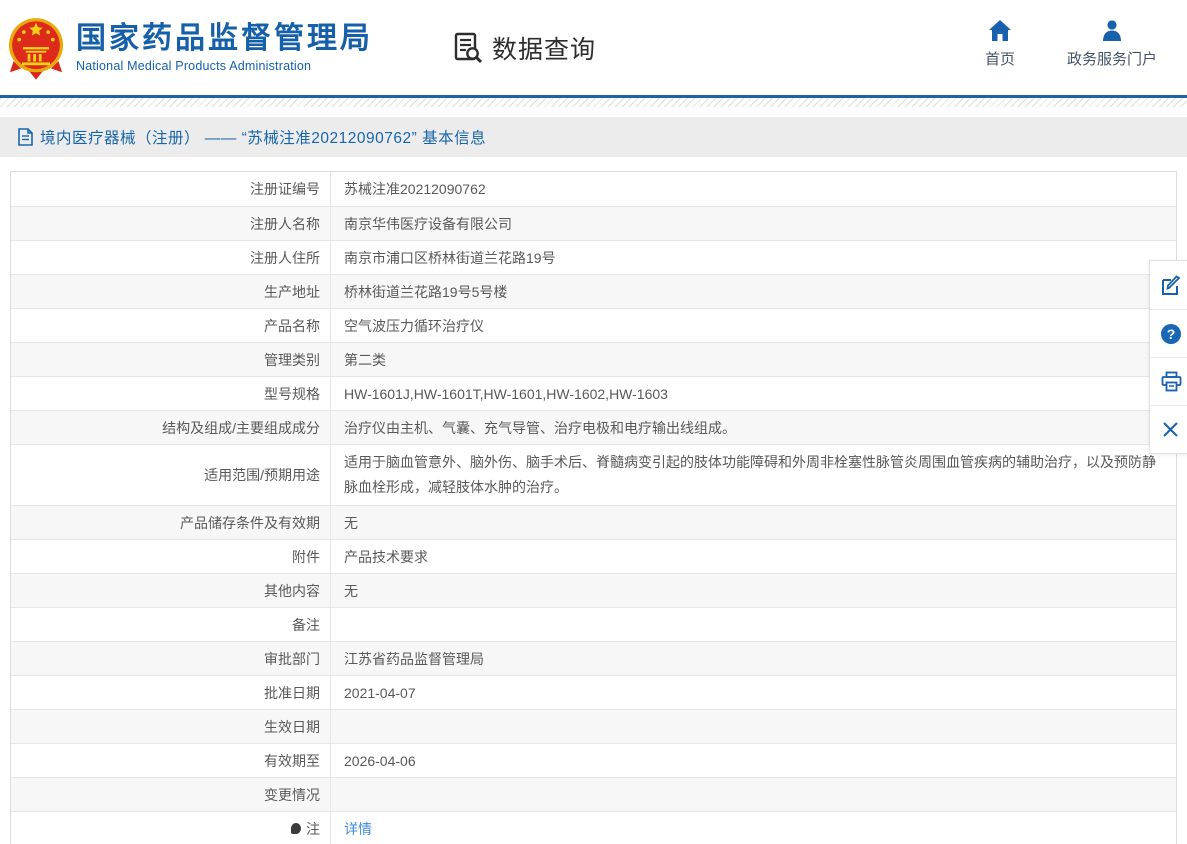 The height and width of the screenshot is (844, 1187). I want to click on side-item-faq: ? 常, so click(1168, 333).